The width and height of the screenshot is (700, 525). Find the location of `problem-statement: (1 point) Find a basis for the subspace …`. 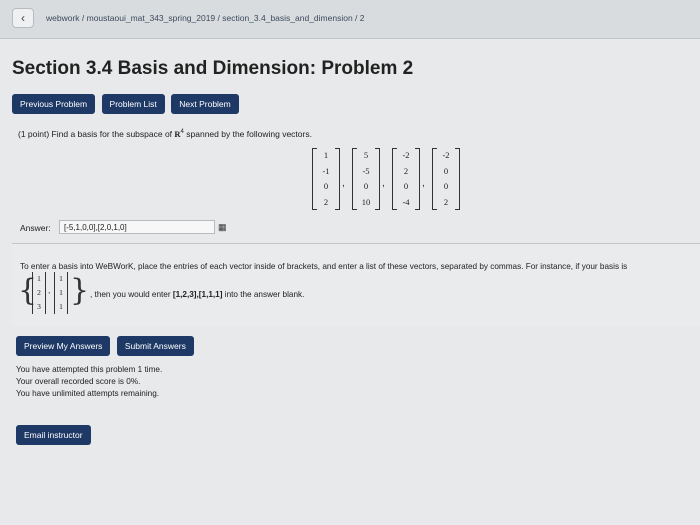

problem-statement: (1 point) Find a basis for the subspace … is located at coordinates (165, 134).